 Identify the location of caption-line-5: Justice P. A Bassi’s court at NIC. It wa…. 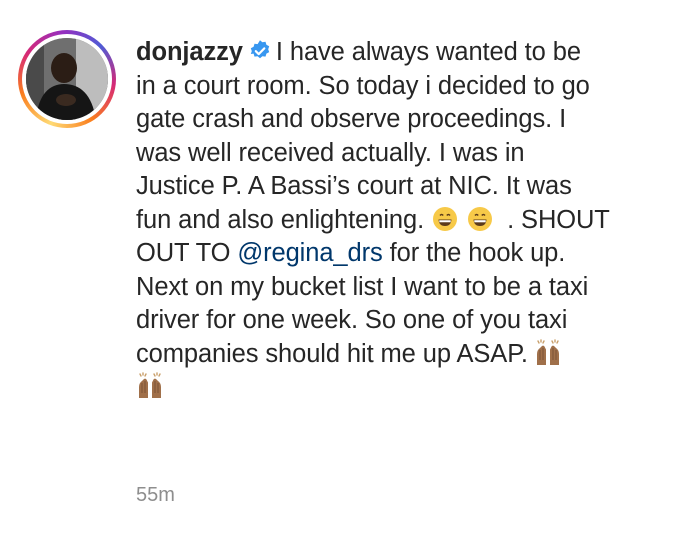
(354, 186).